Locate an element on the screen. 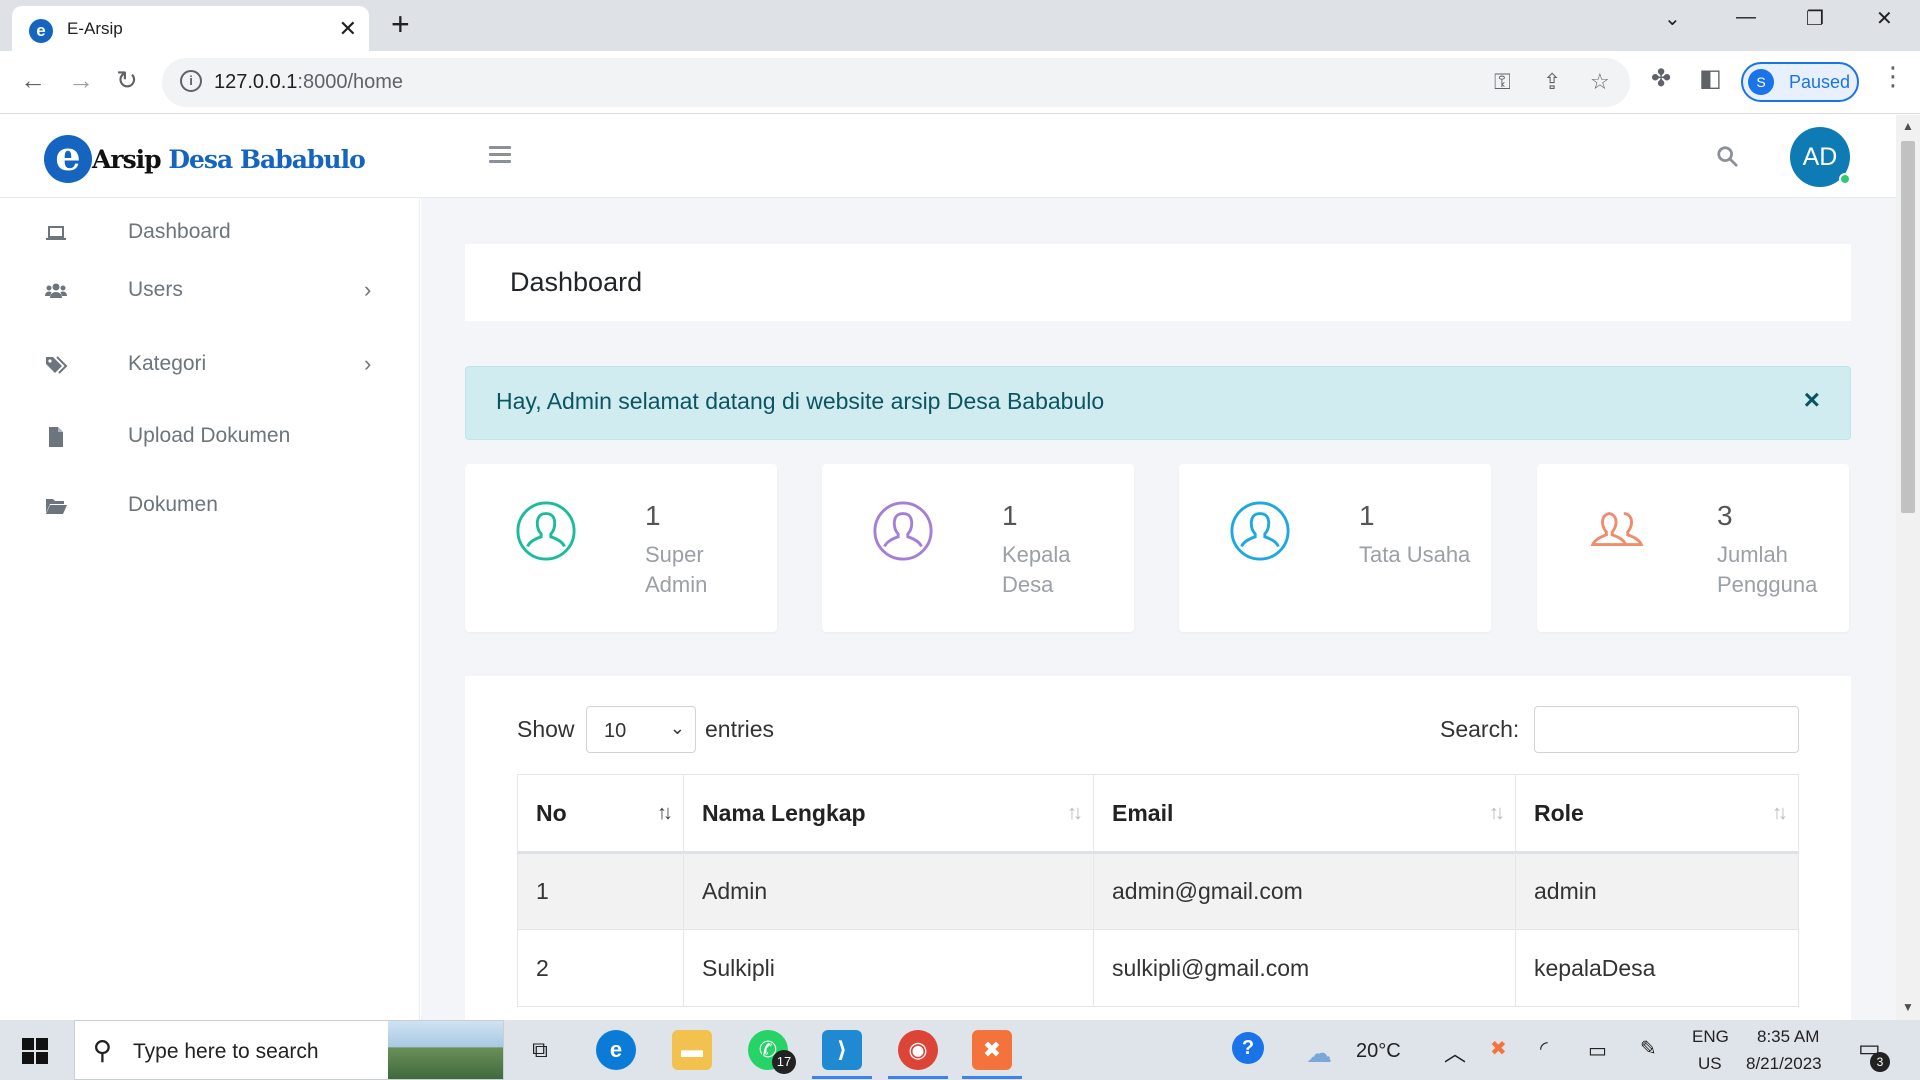 This screenshot has height=1080, width=1920. app-header: e Arsip Desa Bababulo AD is located at coordinates (948, 156).